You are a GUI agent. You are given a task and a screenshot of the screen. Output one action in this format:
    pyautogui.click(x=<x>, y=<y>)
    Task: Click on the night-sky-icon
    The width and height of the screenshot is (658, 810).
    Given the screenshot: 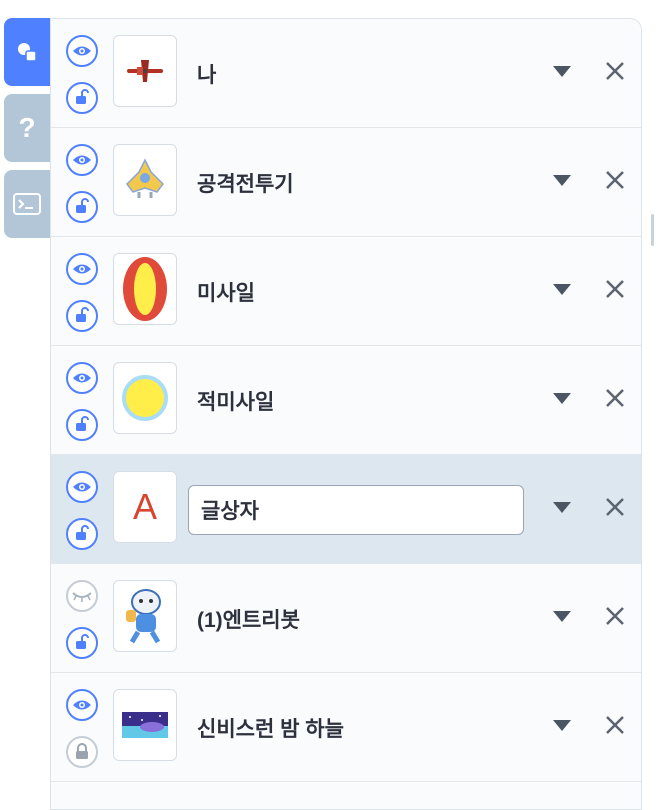 What is the action you would take?
    pyautogui.click(x=145, y=725)
    